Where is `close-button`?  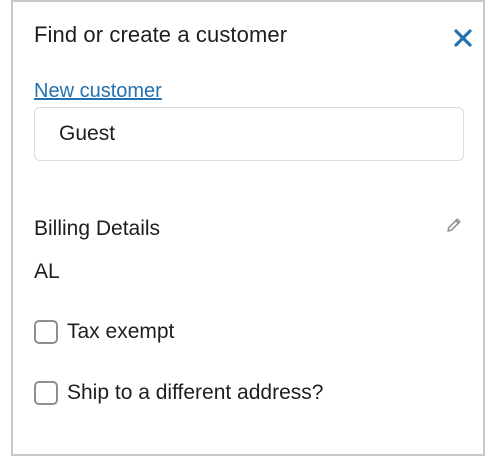 close-button is located at coordinates (463, 38).